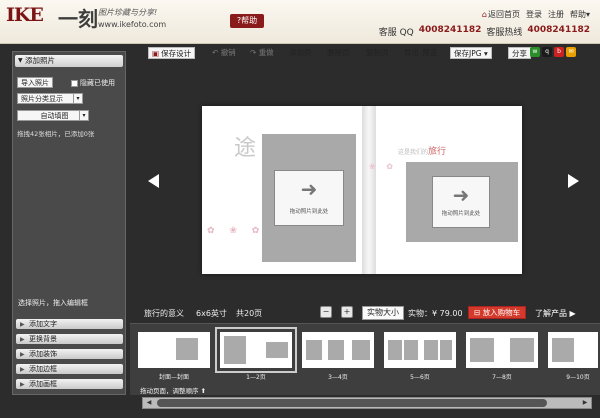 This screenshot has height=418, width=600. Describe the element at coordinates (556, 14) in the screenshot. I see `register-link: 注册` at that location.